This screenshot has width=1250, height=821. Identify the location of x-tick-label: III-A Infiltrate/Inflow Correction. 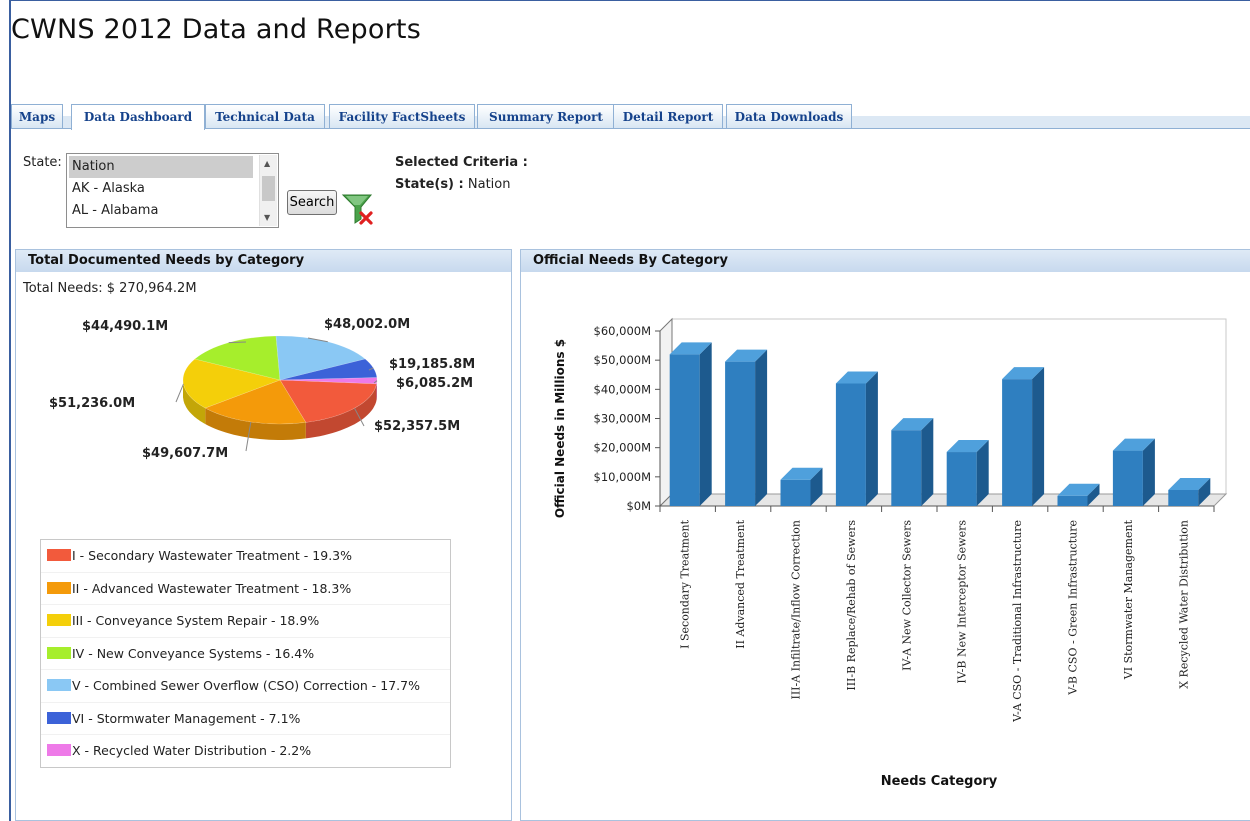
(796, 610).